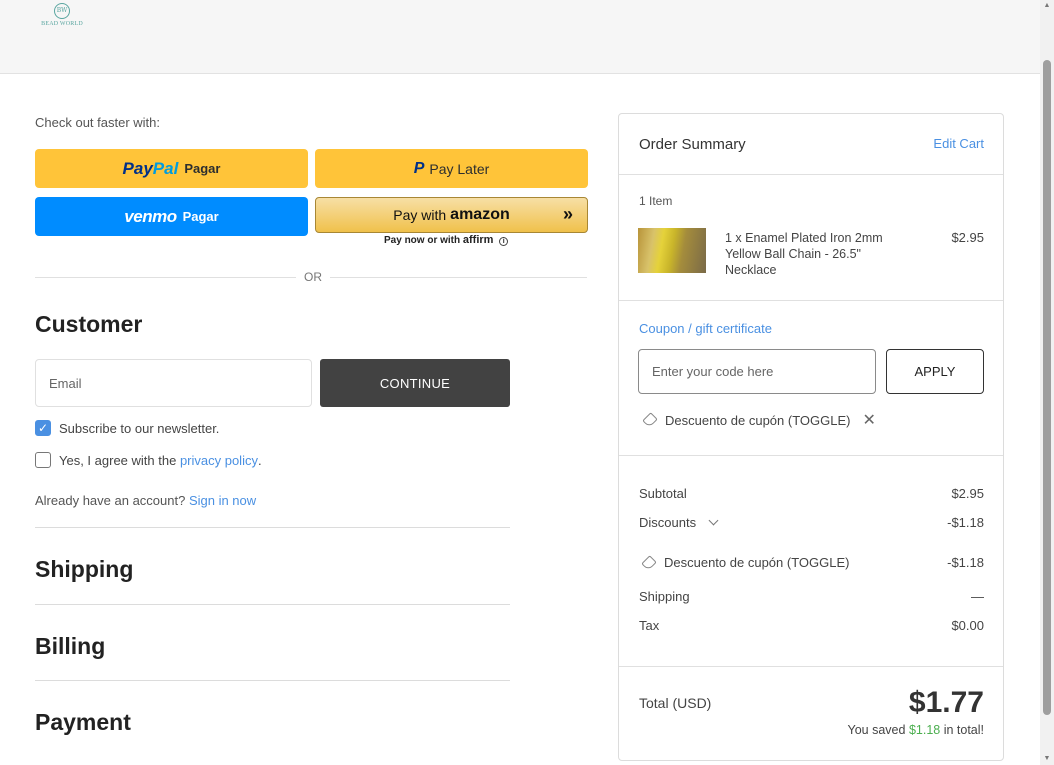  I want to click on header-bar: BW BEAD WORLD, so click(520, 37).